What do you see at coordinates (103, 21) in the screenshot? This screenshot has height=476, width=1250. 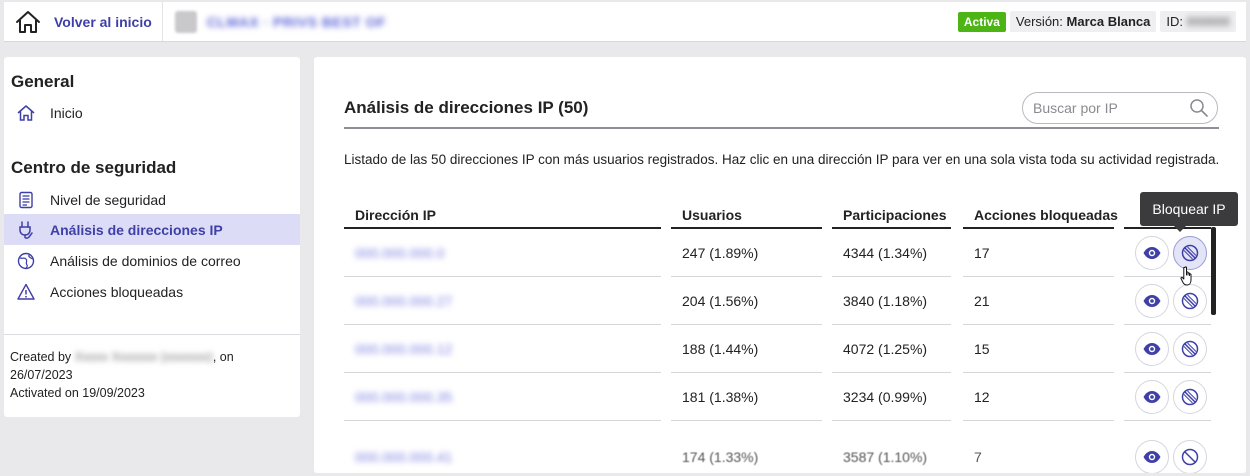 I see `home-link-label: Volver al inicio` at bounding box center [103, 21].